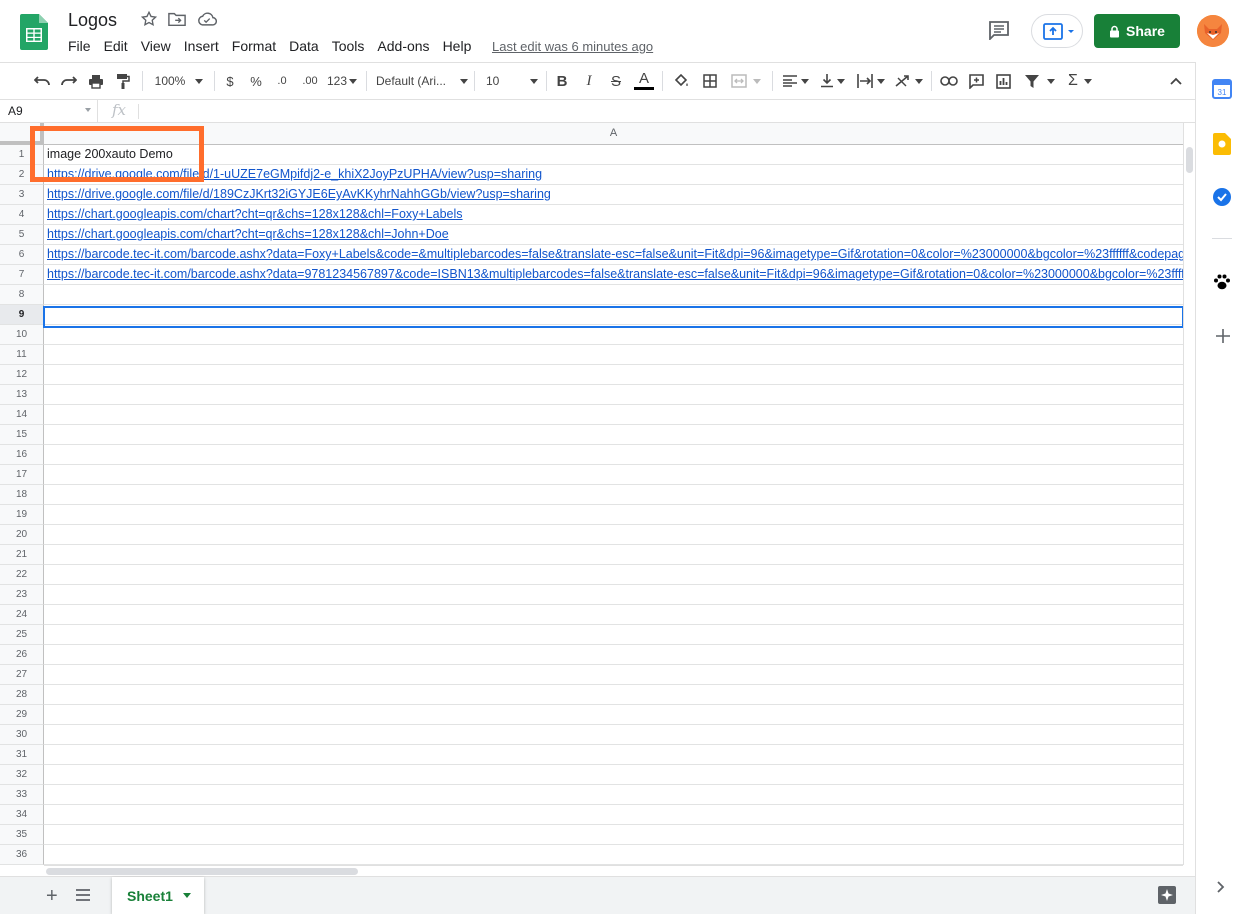 Image resolution: width=1248 pixels, height=914 pixels. What do you see at coordinates (22, 255) in the screenshot?
I see `row-header-6: 6` at bounding box center [22, 255].